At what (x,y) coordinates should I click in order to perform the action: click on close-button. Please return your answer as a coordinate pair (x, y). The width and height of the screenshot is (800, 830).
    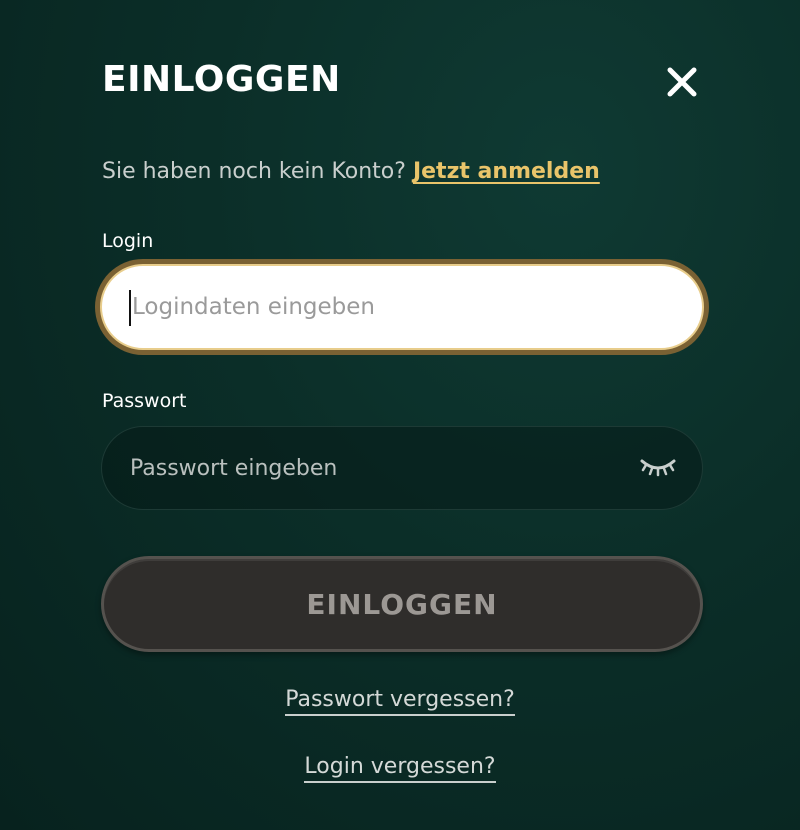
    Looking at the image, I should click on (682, 82).